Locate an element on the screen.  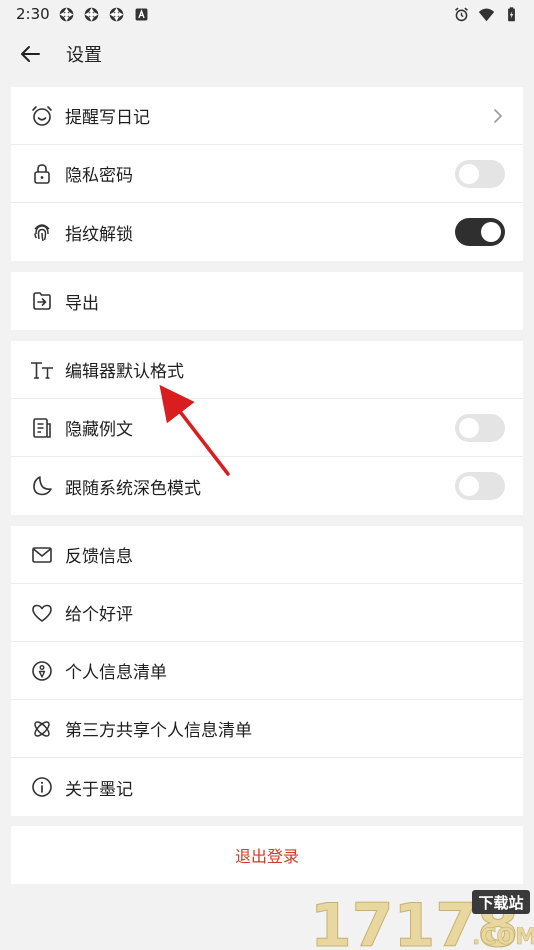
privacy-password-toggle is located at coordinates (480, 173).